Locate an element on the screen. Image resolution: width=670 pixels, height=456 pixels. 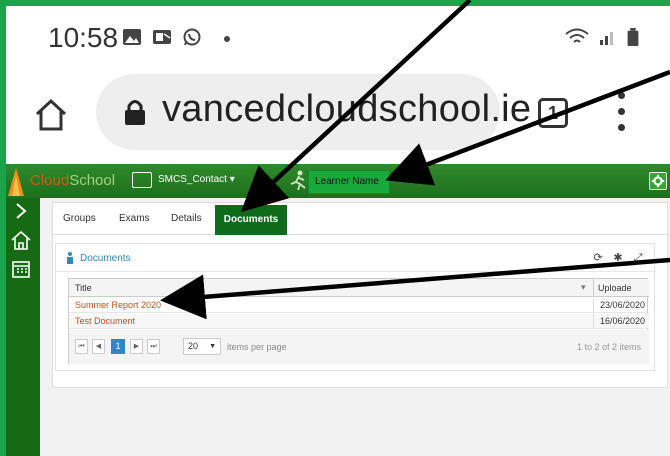
url-bar: vancedcloudschool.ie is located at coordinates (313, 112).